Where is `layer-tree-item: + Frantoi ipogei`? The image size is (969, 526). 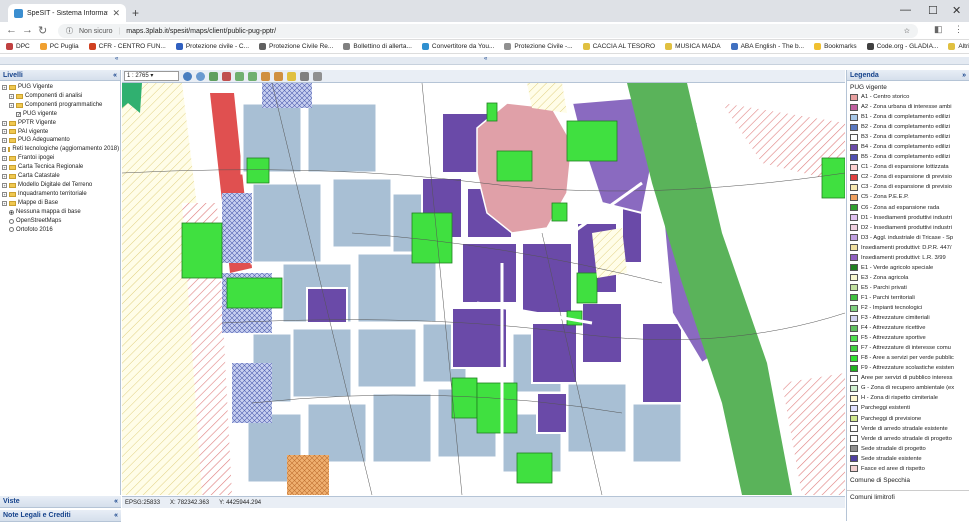
layer-tree-item: + Frantoi ipogei is located at coordinates (60, 158).